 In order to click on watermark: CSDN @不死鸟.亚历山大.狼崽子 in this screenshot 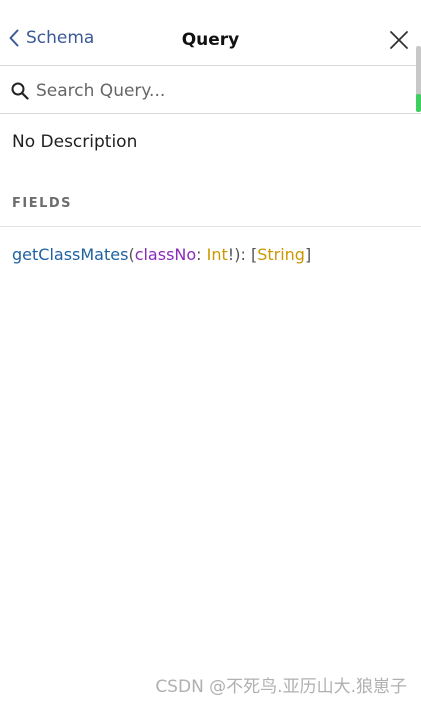, I will do `click(281, 687)`.